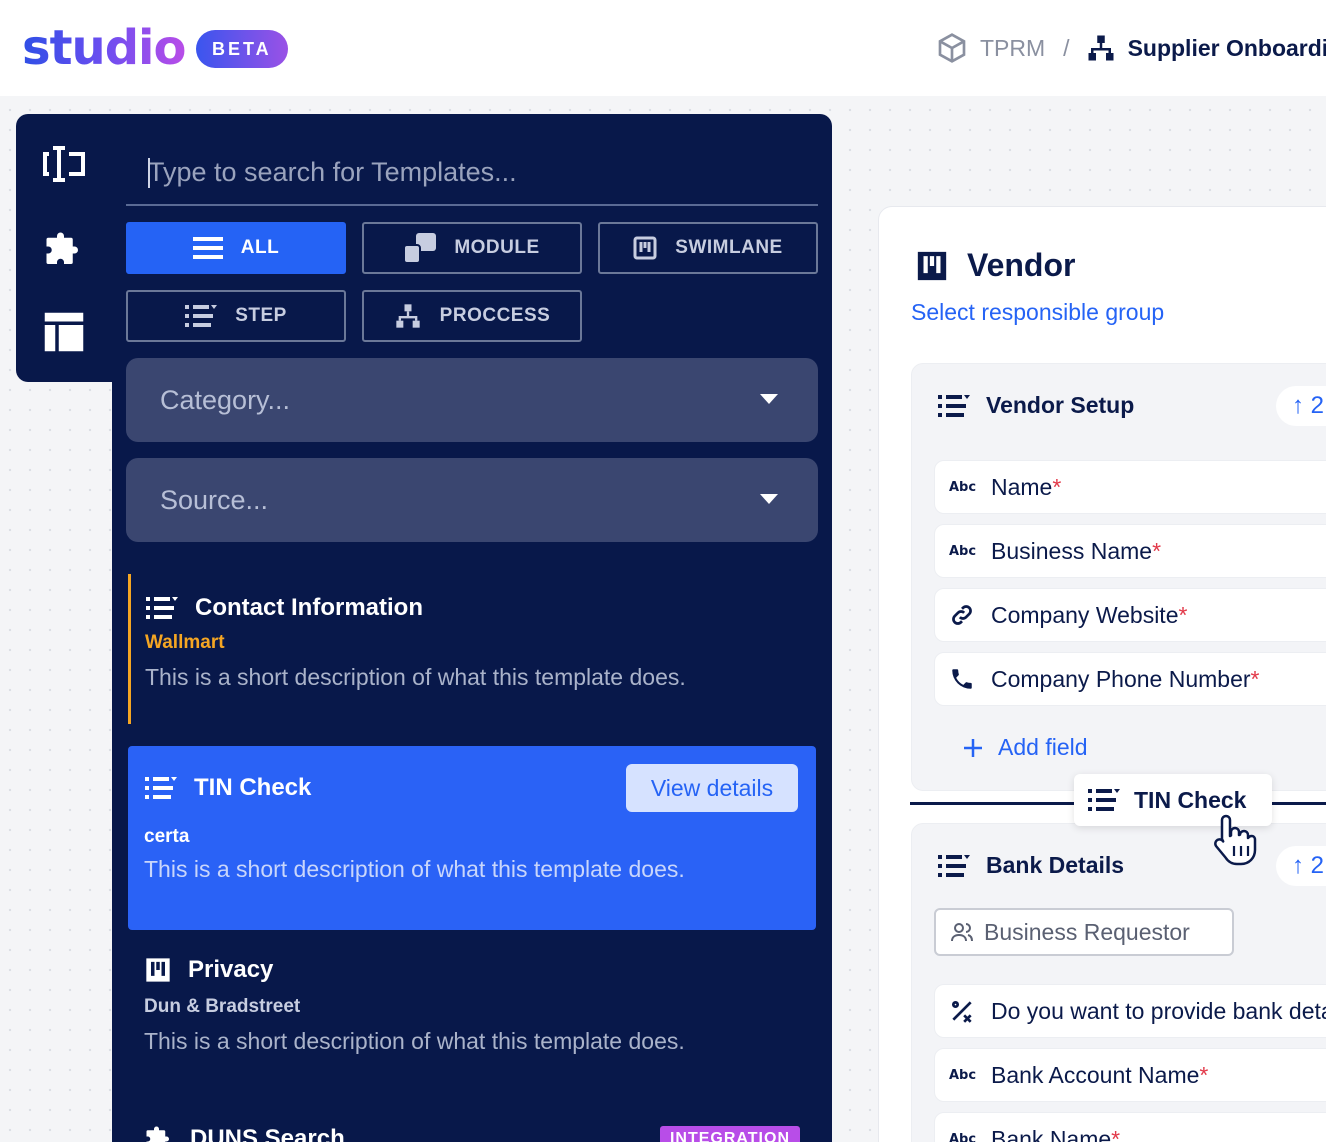 The width and height of the screenshot is (1326, 1142). I want to click on field-label: Name, so click(1022, 486).